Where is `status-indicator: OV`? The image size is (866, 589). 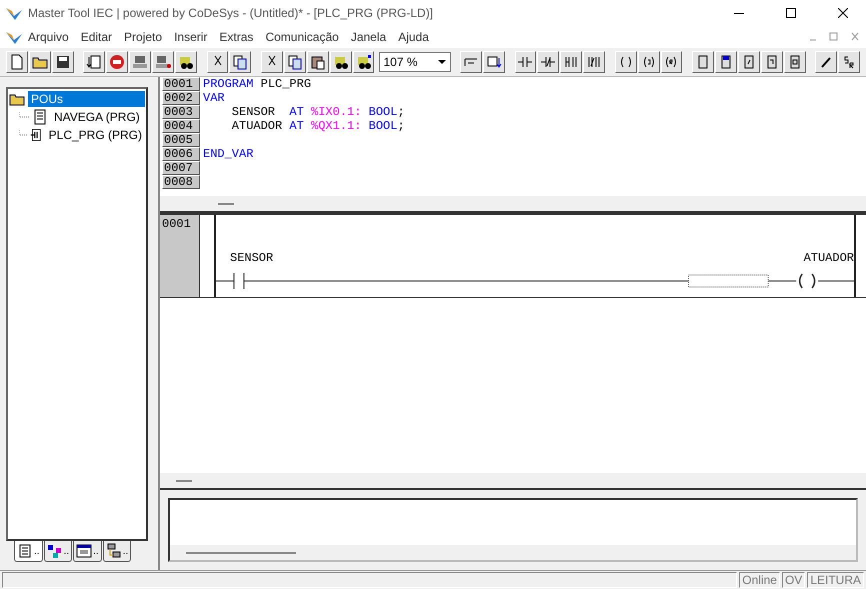
status-indicator: OV is located at coordinates (794, 580).